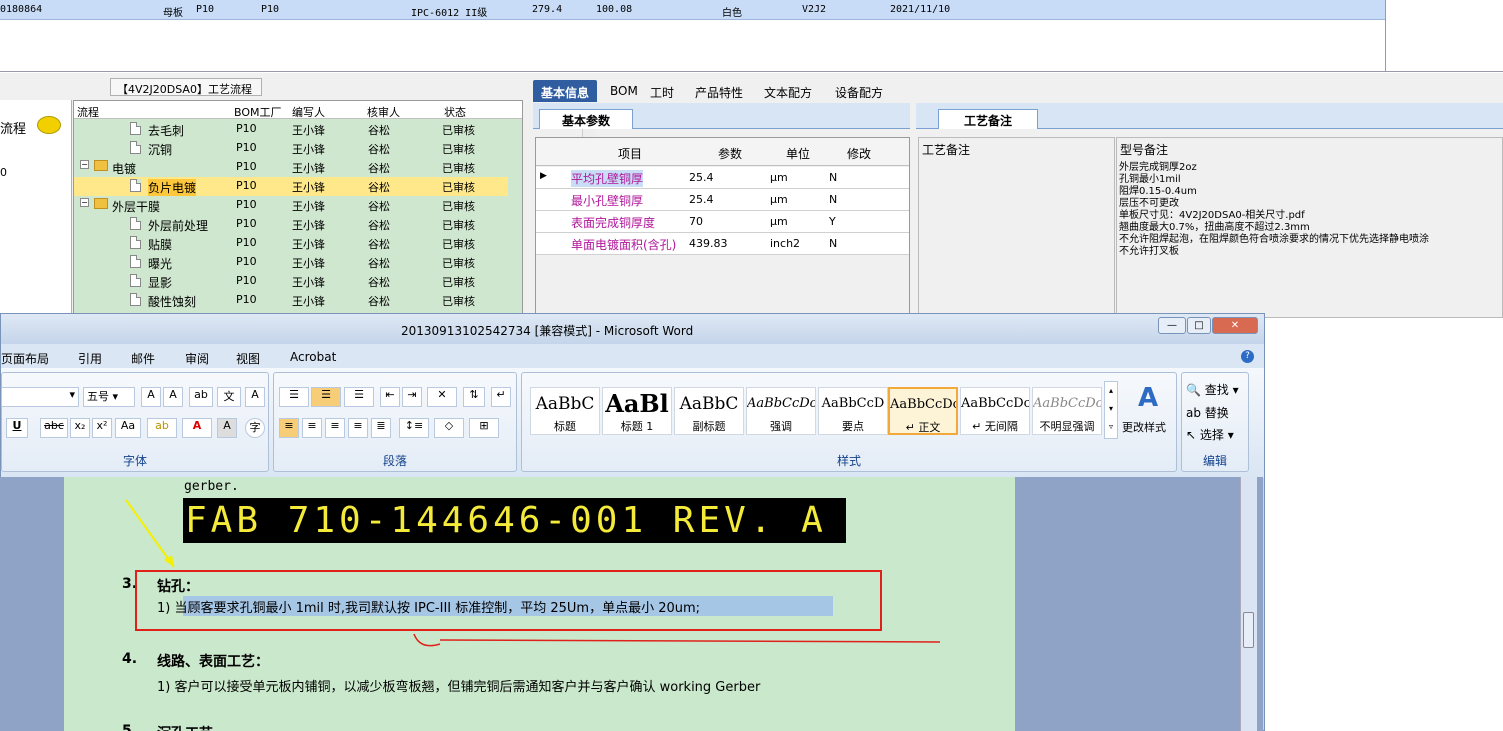 This screenshot has height=731, width=1503. I want to click on annotation-underline, so click(677, 640).